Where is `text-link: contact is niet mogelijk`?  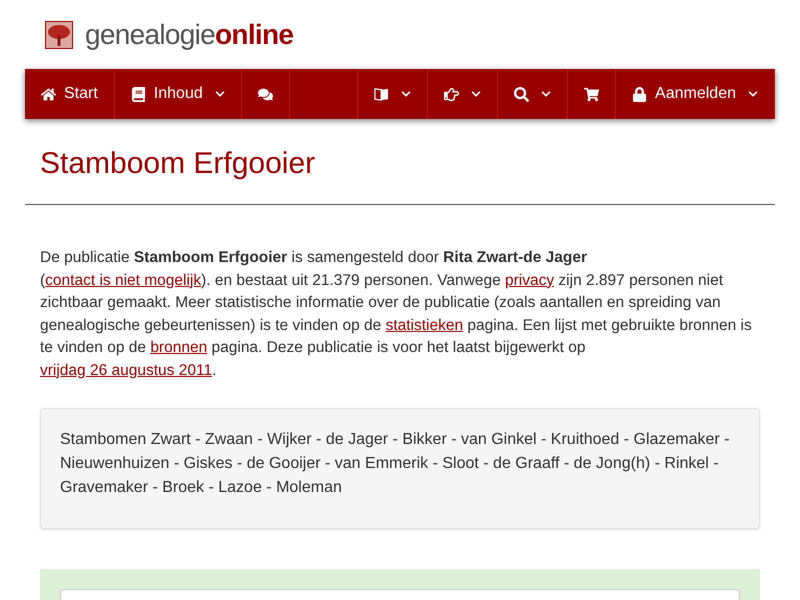 text-link: contact is niet mogelijk is located at coordinates (123, 280).